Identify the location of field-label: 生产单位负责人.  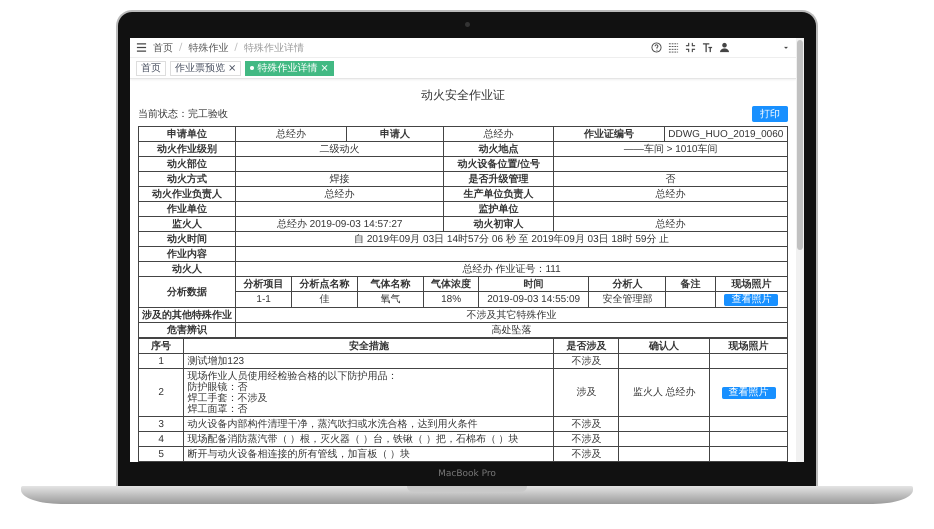
(499, 194).